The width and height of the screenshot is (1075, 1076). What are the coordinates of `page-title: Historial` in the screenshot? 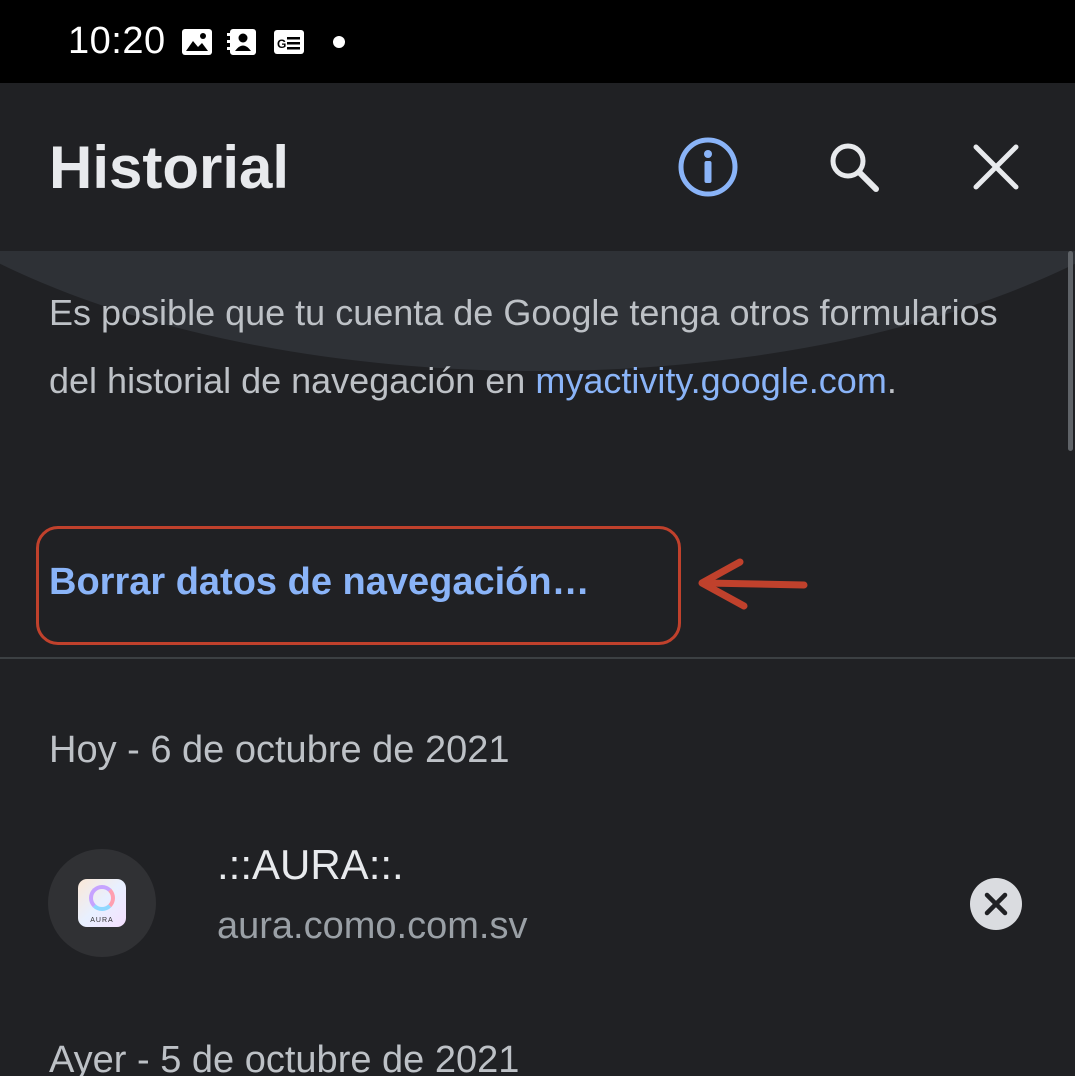 It's located at (169, 167).